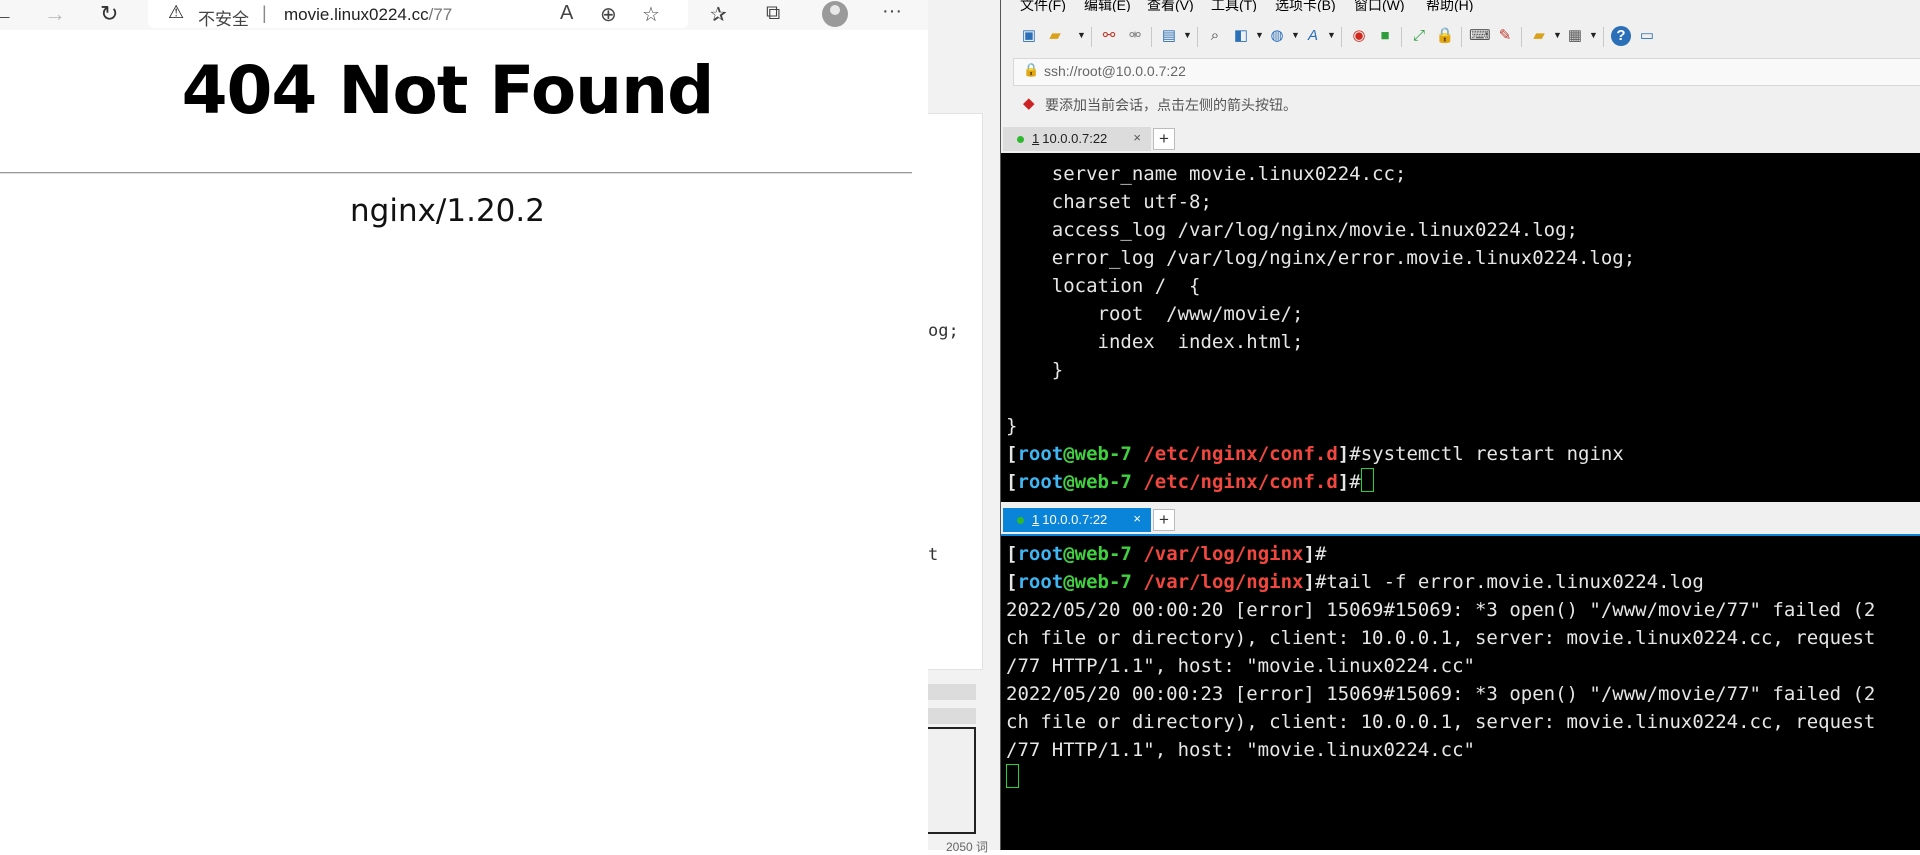 This screenshot has width=1920, height=855. What do you see at coordinates (1029, 36) in the screenshot?
I see `new-session-icon: ▣` at bounding box center [1029, 36].